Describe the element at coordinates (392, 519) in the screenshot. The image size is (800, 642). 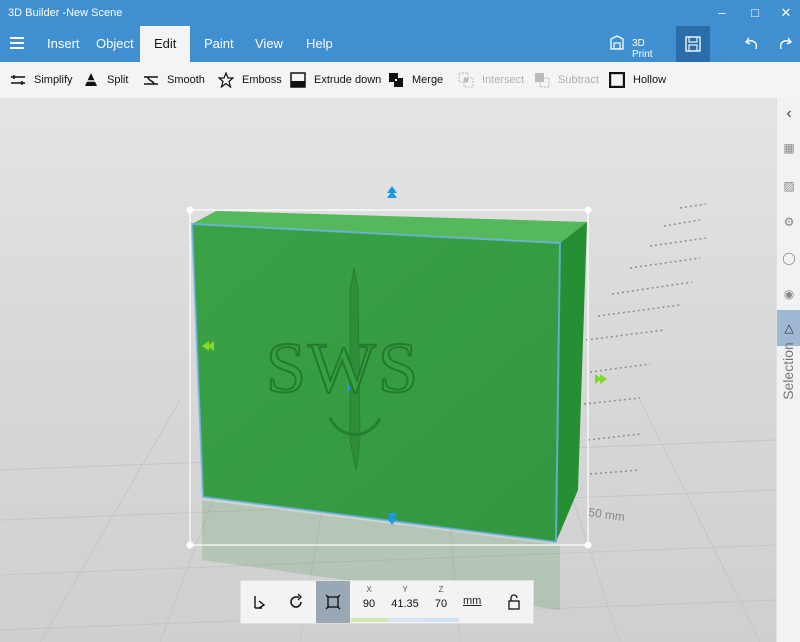
I see `move-down-handle` at that location.